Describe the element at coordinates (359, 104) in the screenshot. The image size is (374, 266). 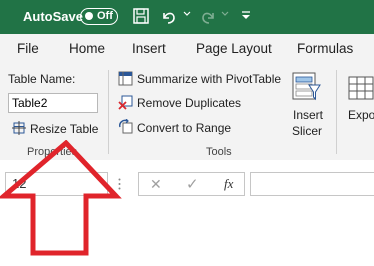
I see `export-button: Expo` at that location.